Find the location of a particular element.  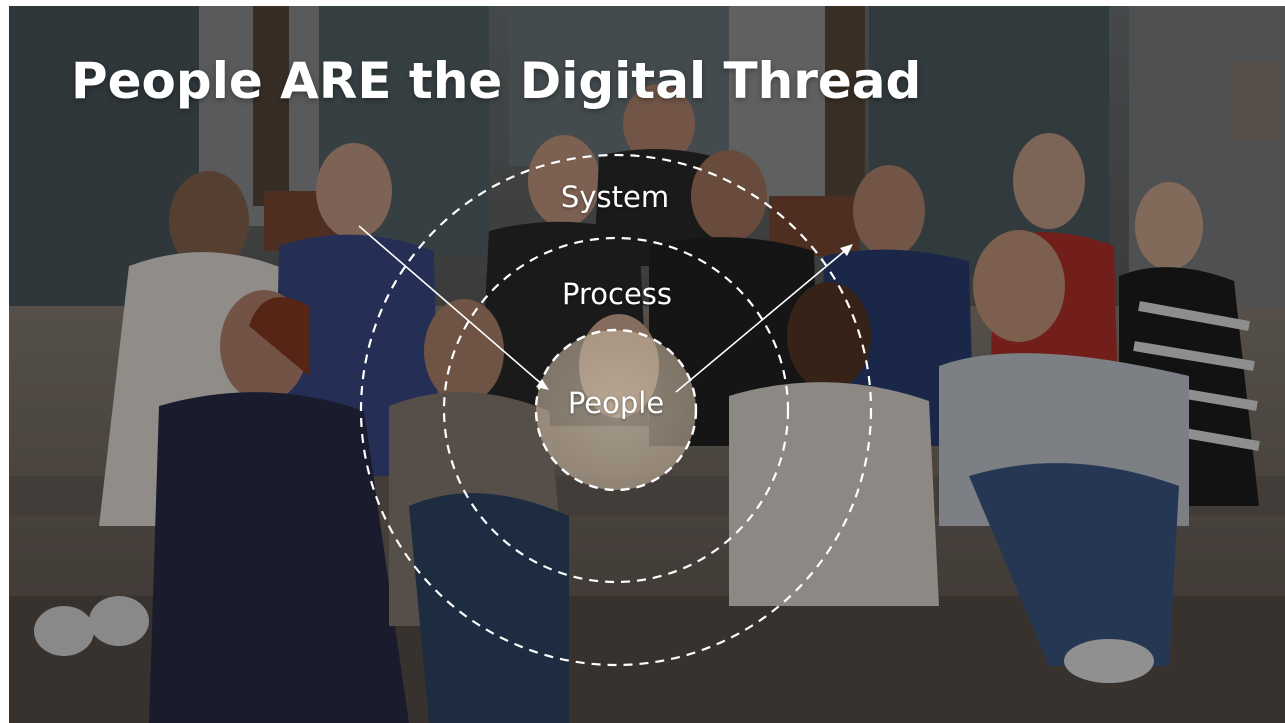

process-label: Process is located at coordinates (617, 294).